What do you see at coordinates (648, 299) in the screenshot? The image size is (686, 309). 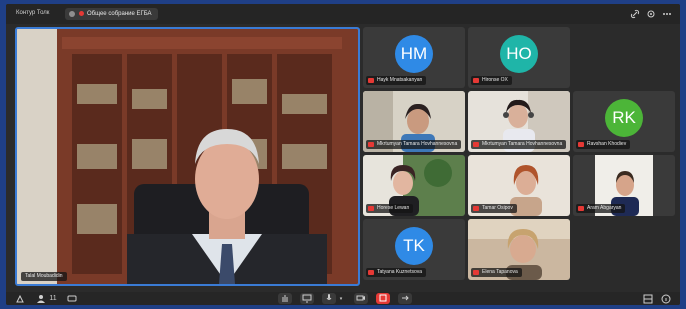 I see `layout-icon` at bounding box center [648, 299].